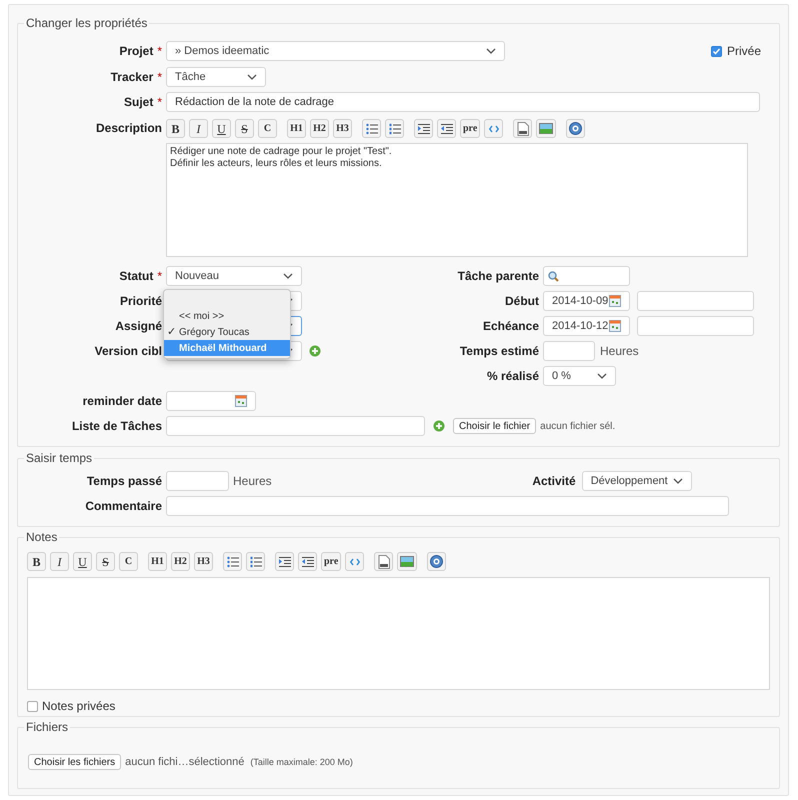  I want to click on fieldset-legend: Changer les propriétés, so click(87, 23).